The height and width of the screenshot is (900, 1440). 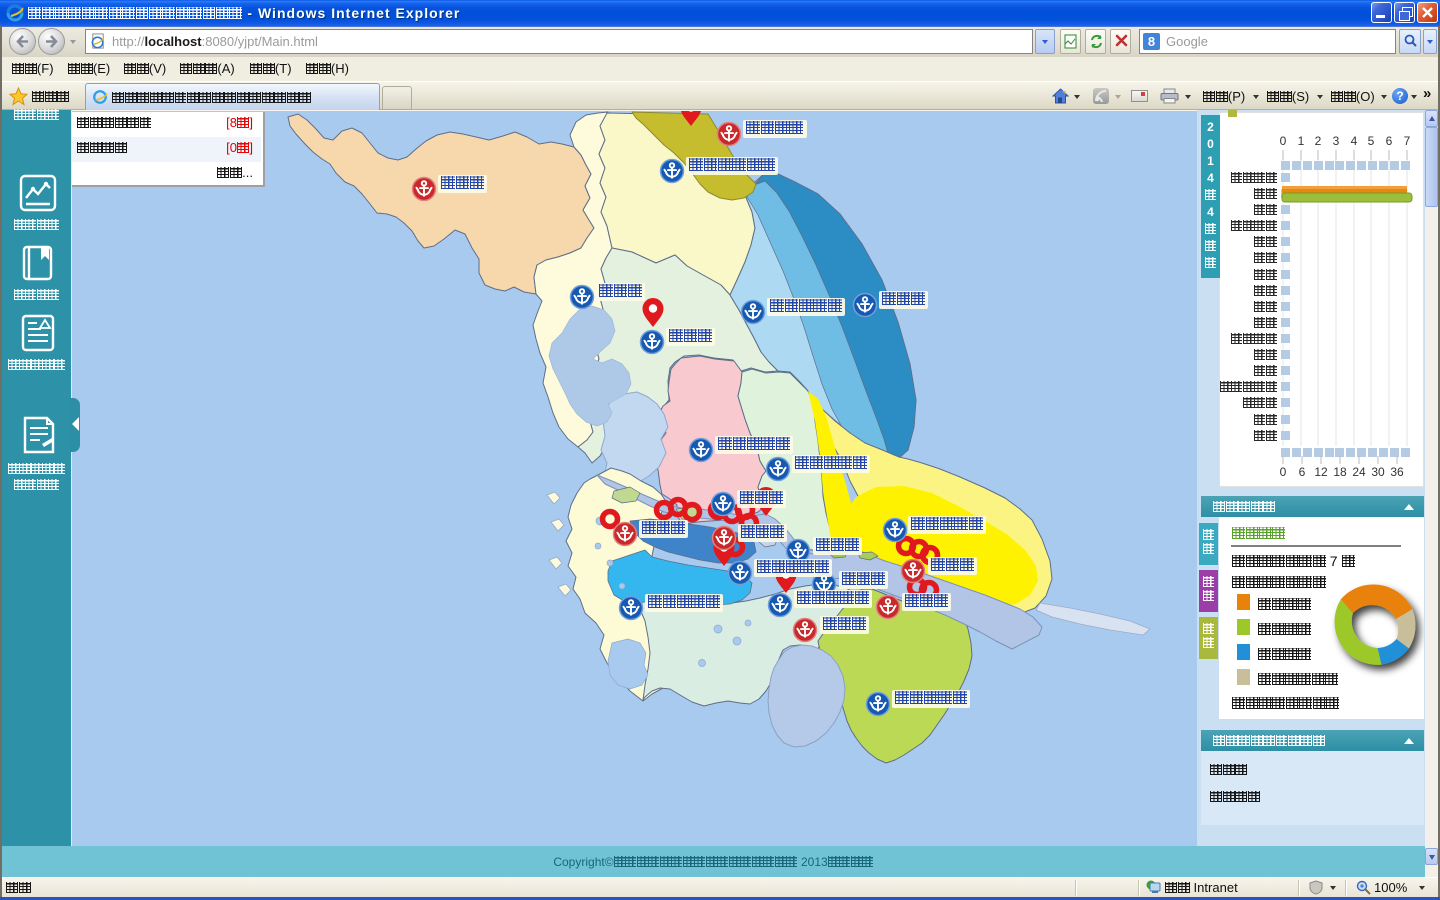 I want to click on svg-text: 1, so click(x=1301, y=141).